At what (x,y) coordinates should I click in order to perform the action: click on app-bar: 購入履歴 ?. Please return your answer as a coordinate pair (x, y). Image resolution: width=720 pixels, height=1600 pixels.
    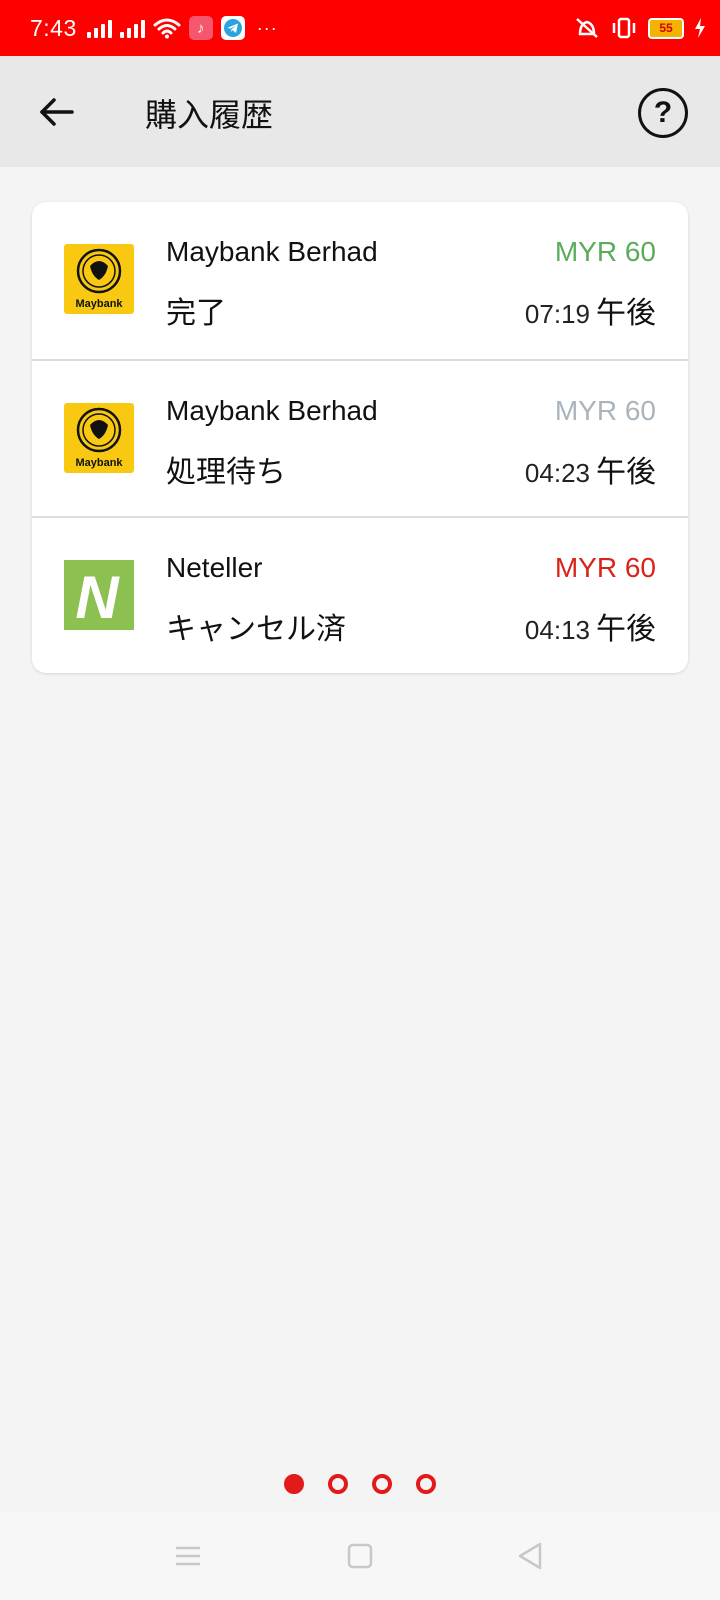
    Looking at the image, I should click on (360, 111).